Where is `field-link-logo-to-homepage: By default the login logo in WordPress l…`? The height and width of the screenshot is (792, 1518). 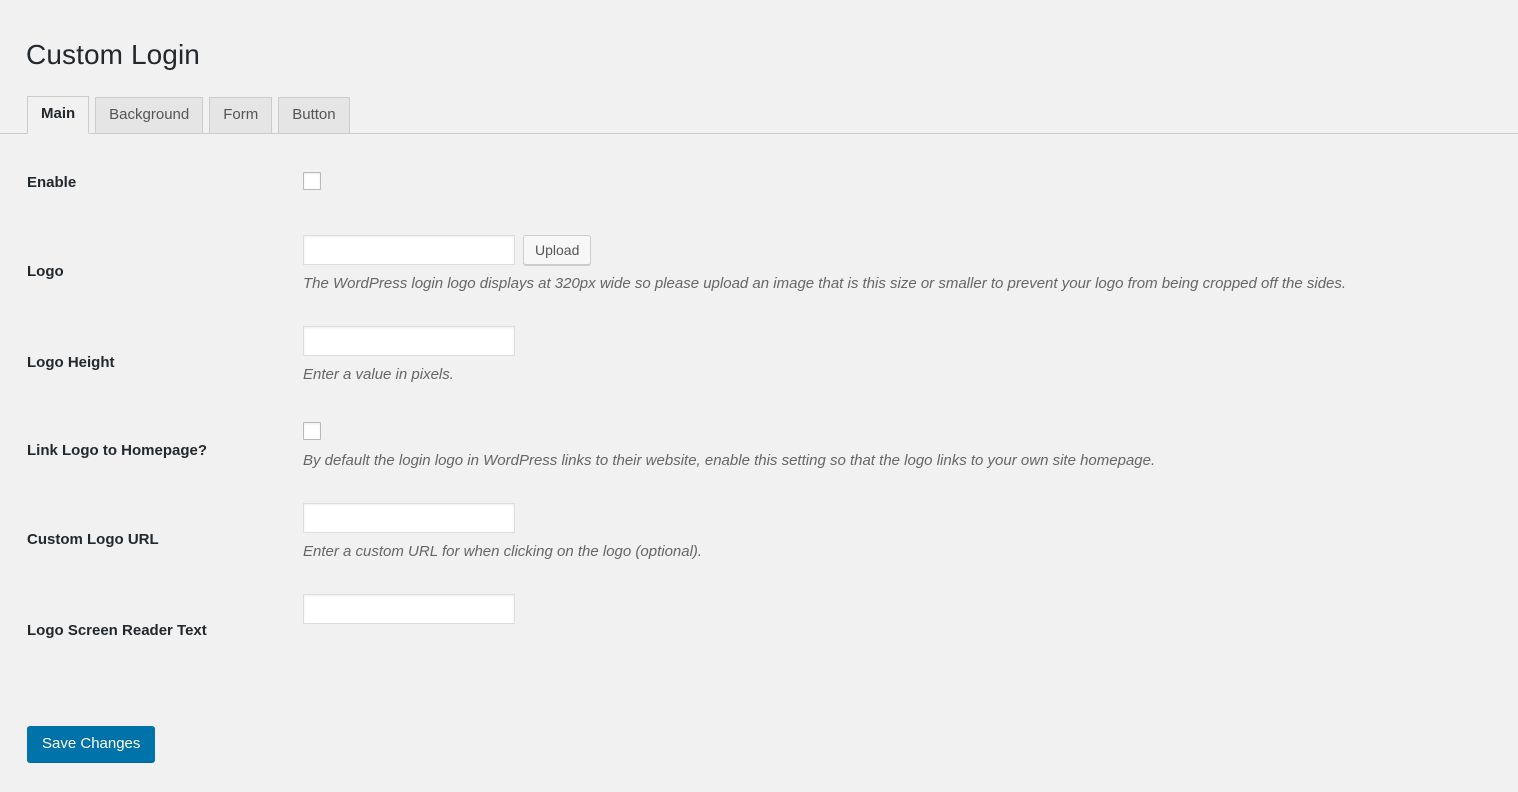
field-link-logo-to-homepage: By default the login logo in WordPress l… is located at coordinates (910, 440).